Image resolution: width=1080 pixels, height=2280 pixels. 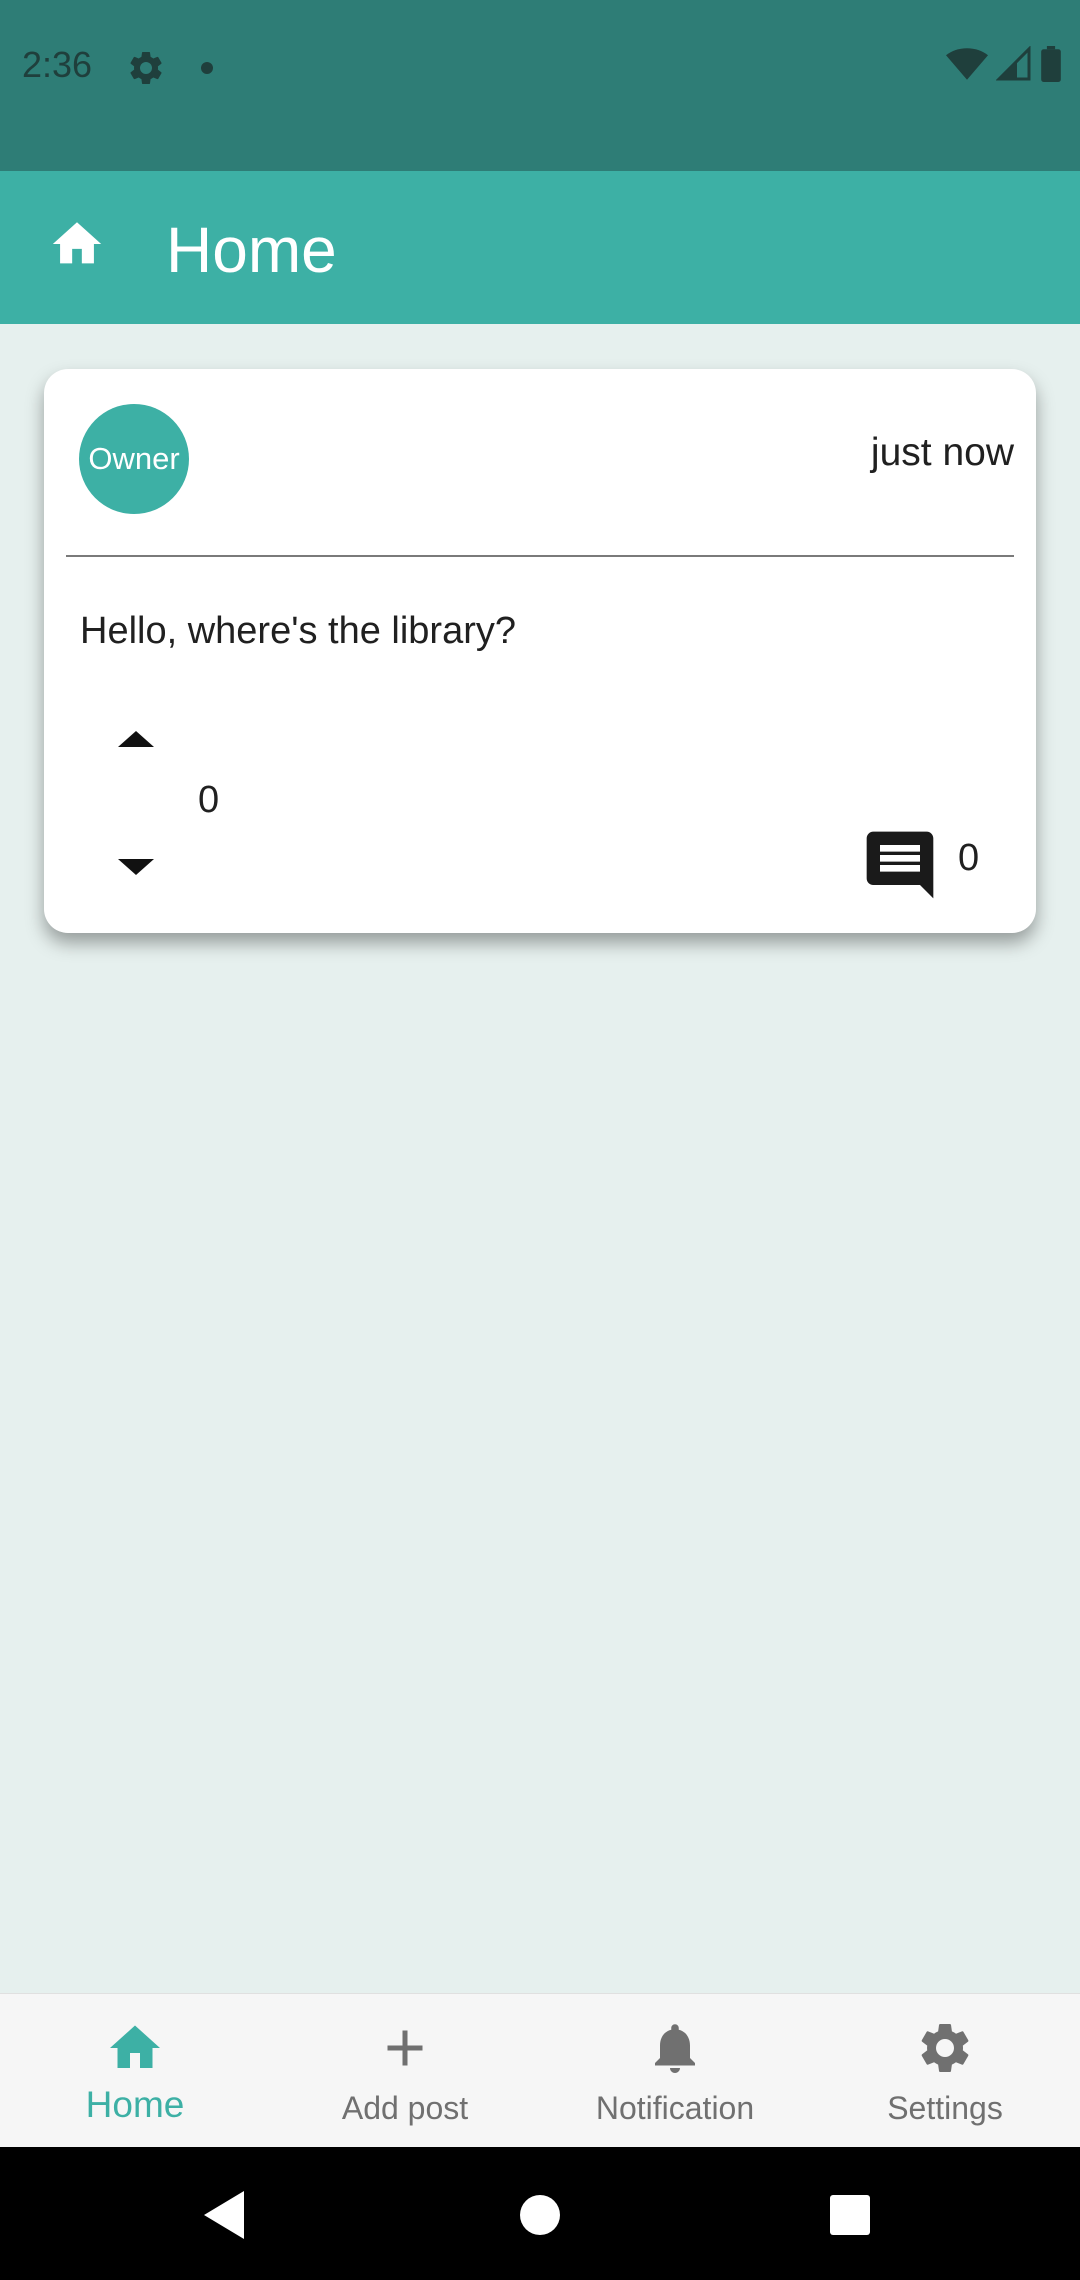 I want to click on nav-notification-label: Notification, so click(x=675, y=2108).